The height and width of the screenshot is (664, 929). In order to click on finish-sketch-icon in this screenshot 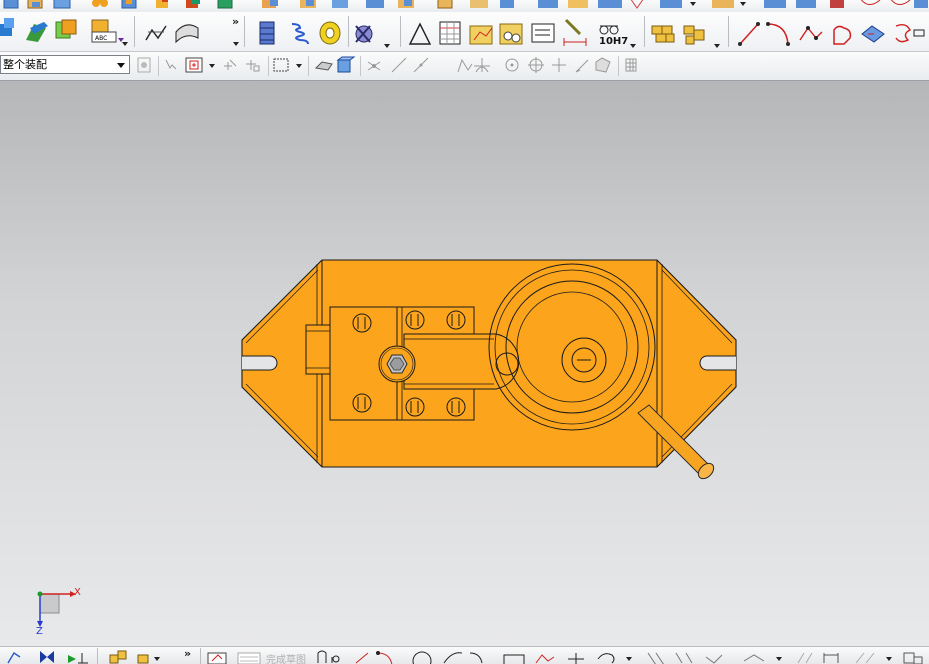, I will do `click(249, 658)`.